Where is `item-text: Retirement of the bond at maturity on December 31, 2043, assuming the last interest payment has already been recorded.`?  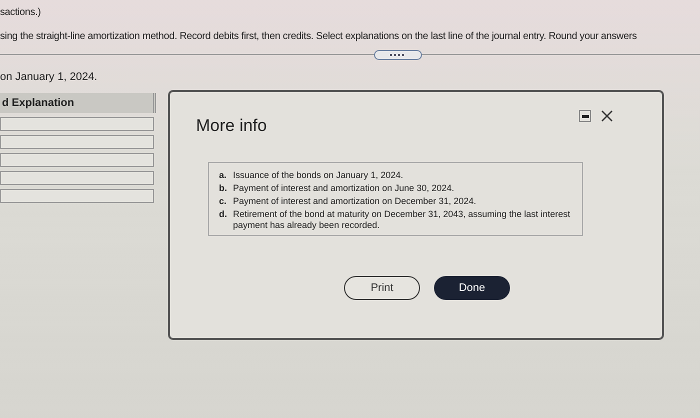 item-text: Retirement of the bond at maturity on December 31, 2043, assuming the last interest payment has already been recorded. is located at coordinates (402, 220).